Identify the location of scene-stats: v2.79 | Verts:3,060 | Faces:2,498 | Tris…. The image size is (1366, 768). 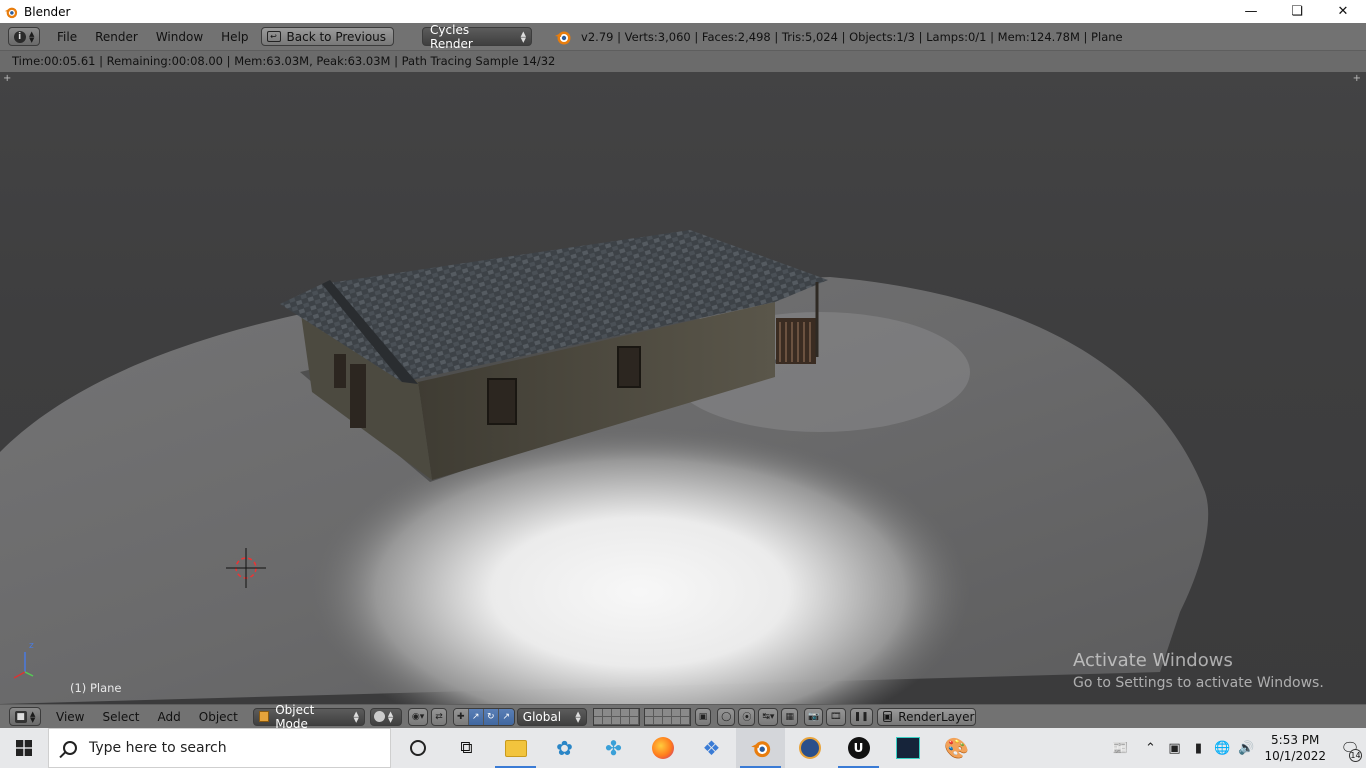
(852, 36).